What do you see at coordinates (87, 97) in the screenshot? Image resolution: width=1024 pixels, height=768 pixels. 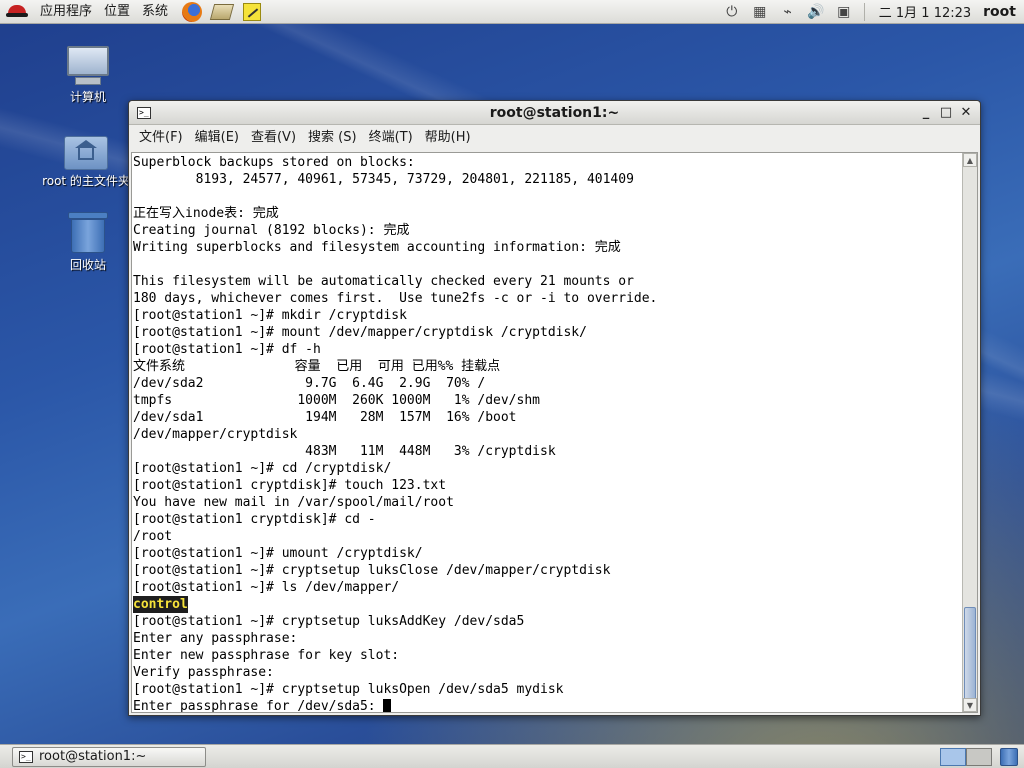 I see `desktop-icon-label: 计算机` at bounding box center [87, 97].